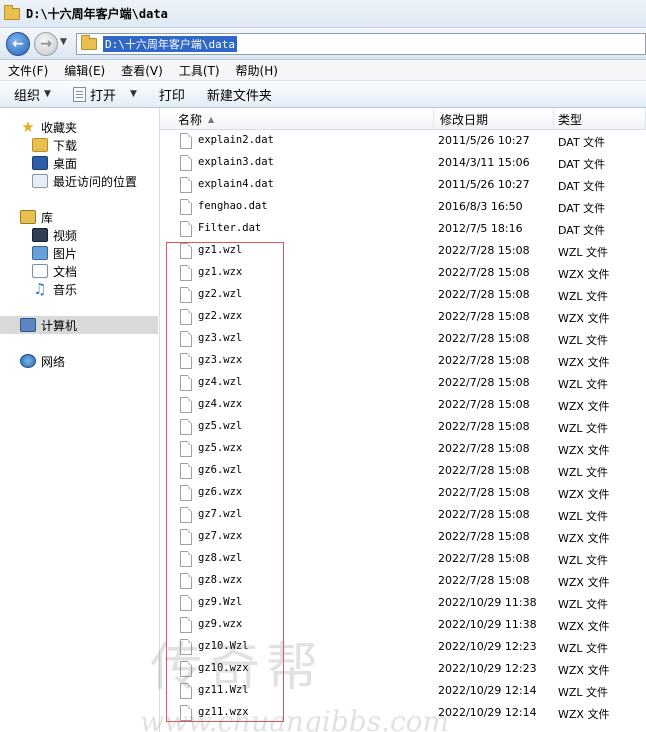  Describe the element at coordinates (65, 253) in the screenshot. I see `nav-pictures-label: 图片` at that location.